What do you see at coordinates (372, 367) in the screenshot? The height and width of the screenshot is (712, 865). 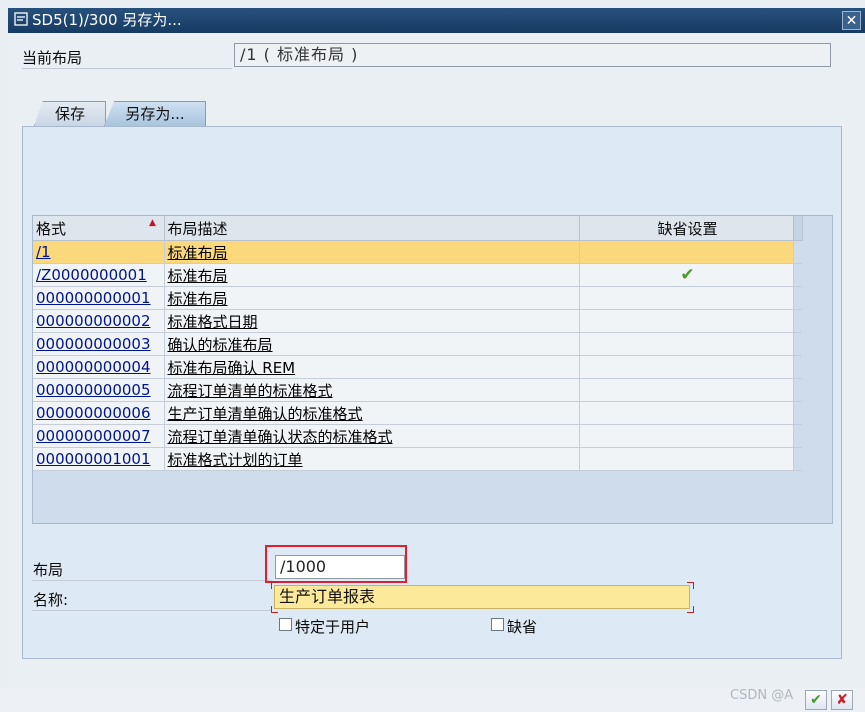 I see `description-cell: 标准布局确认 REM` at bounding box center [372, 367].